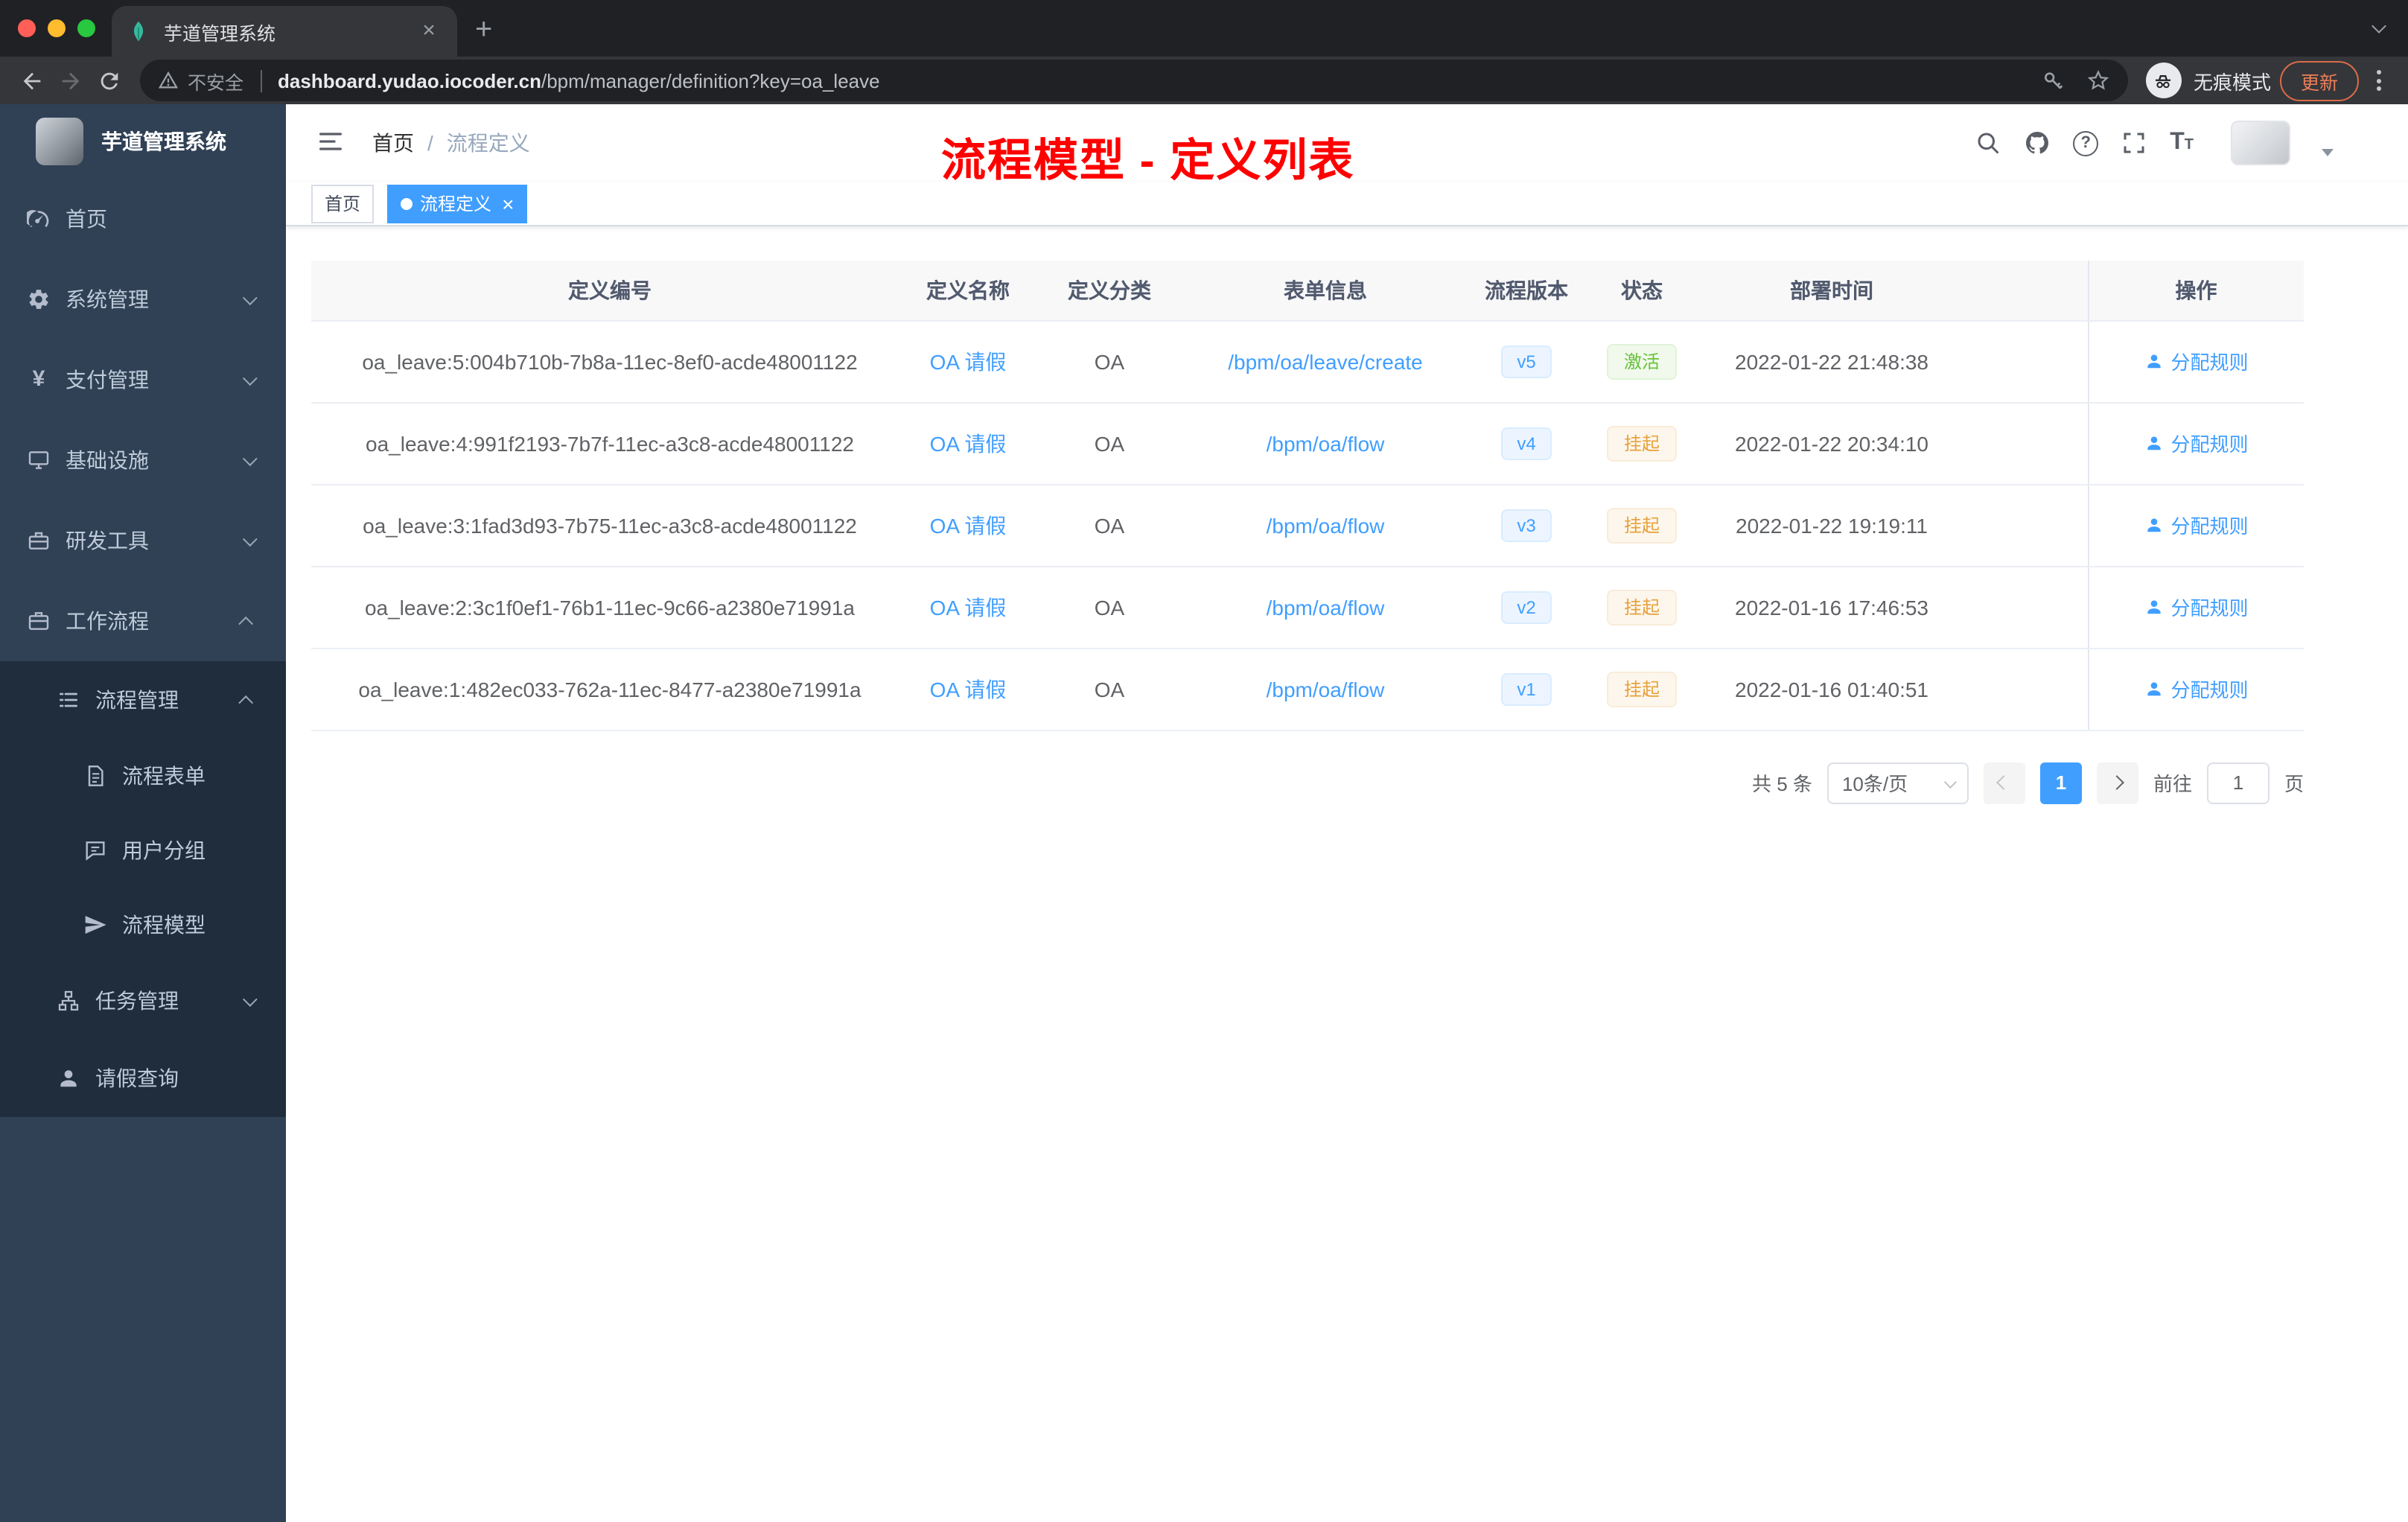 This screenshot has height=1522, width=2408. What do you see at coordinates (508, 203) in the screenshot?
I see `tag-close-icon: ×` at bounding box center [508, 203].